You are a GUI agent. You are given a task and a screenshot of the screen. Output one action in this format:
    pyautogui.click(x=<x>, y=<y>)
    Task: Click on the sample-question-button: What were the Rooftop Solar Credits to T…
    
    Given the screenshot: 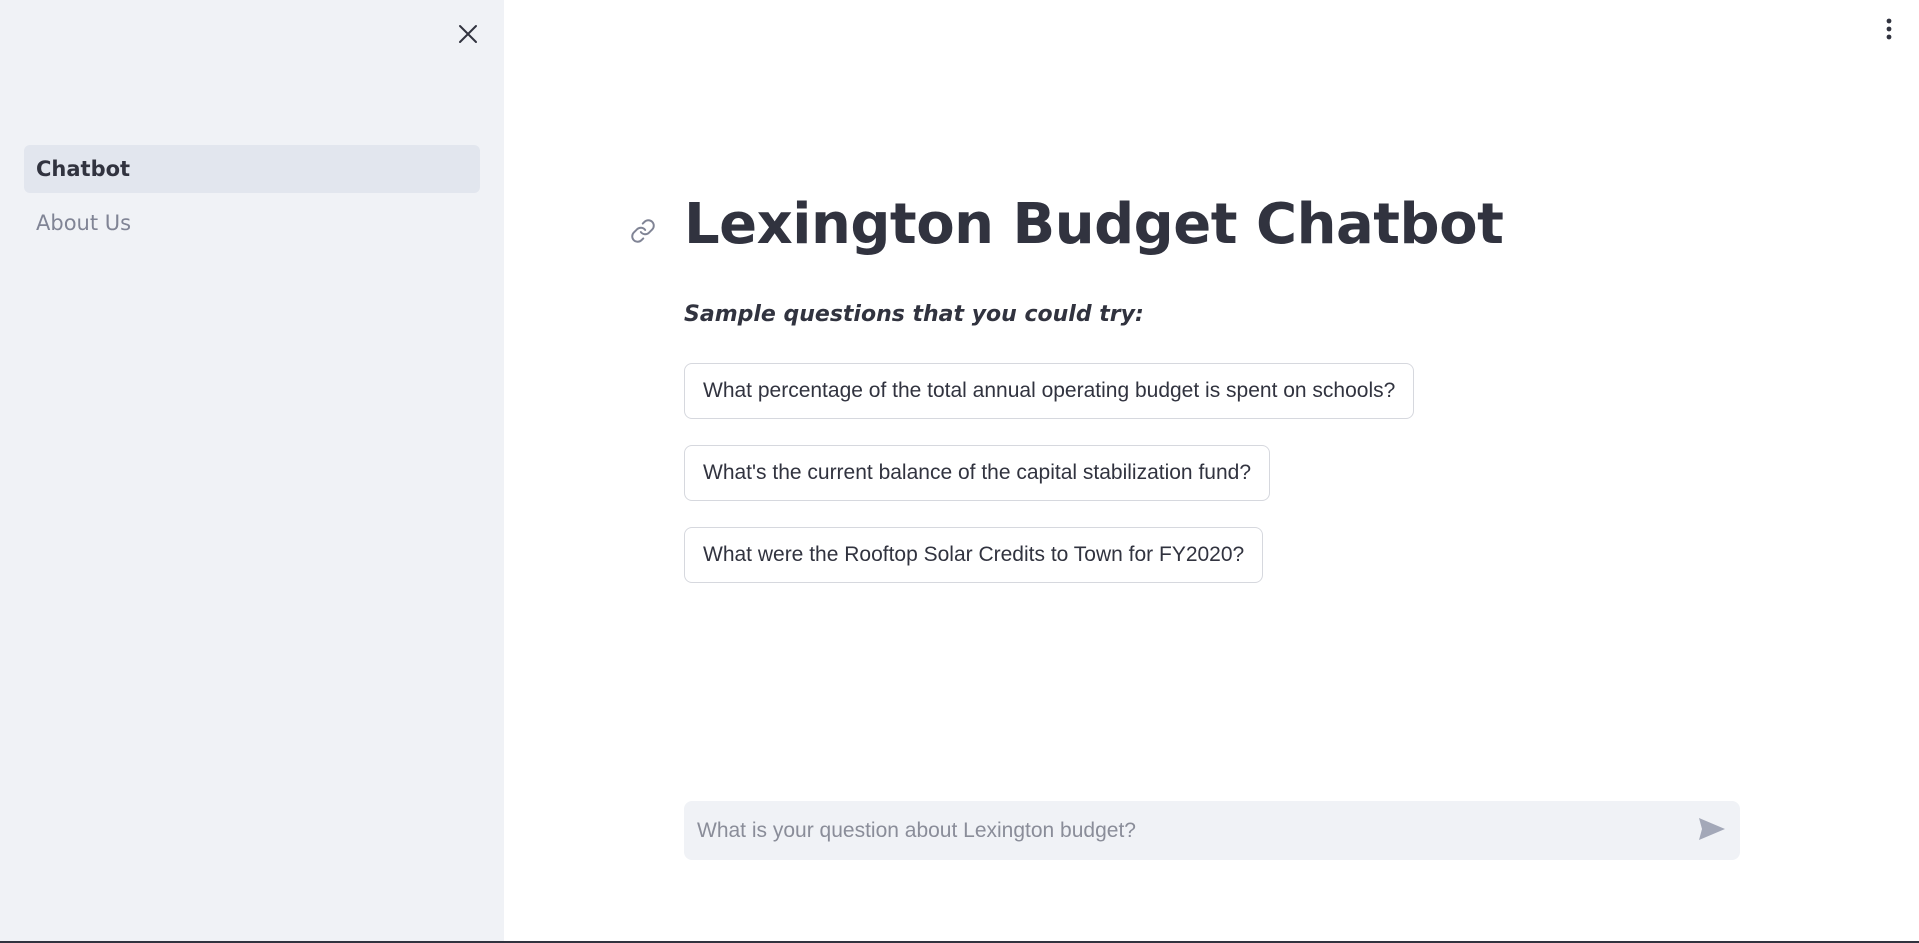 What is the action you would take?
    pyautogui.click(x=974, y=555)
    